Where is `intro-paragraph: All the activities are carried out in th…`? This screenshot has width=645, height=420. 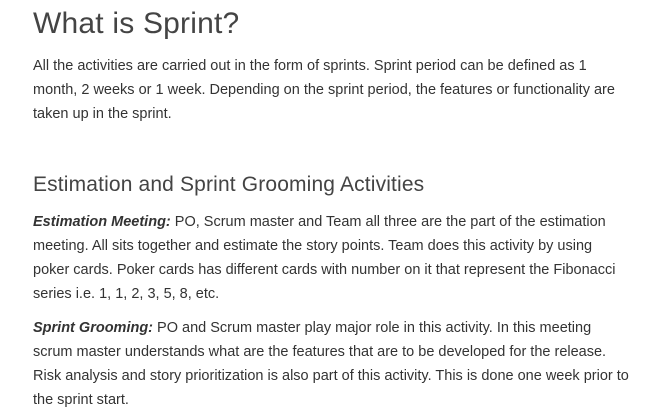 intro-paragraph: All the activities are carried out in th… is located at coordinates (324, 90).